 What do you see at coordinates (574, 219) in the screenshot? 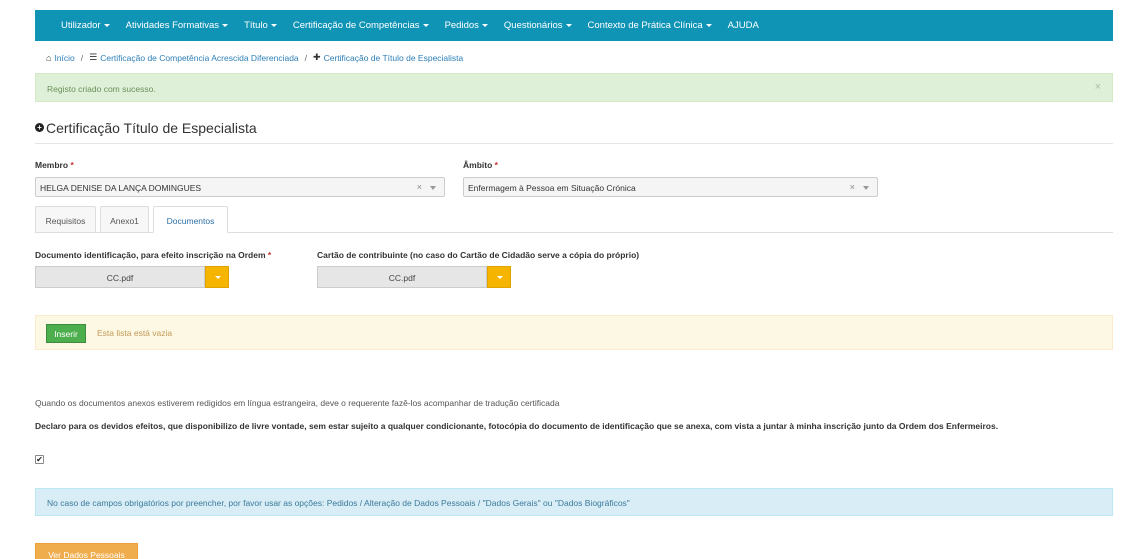
I see `tab-bar: Requisitos Anexo1 Documentos` at bounding box center [574, 219].